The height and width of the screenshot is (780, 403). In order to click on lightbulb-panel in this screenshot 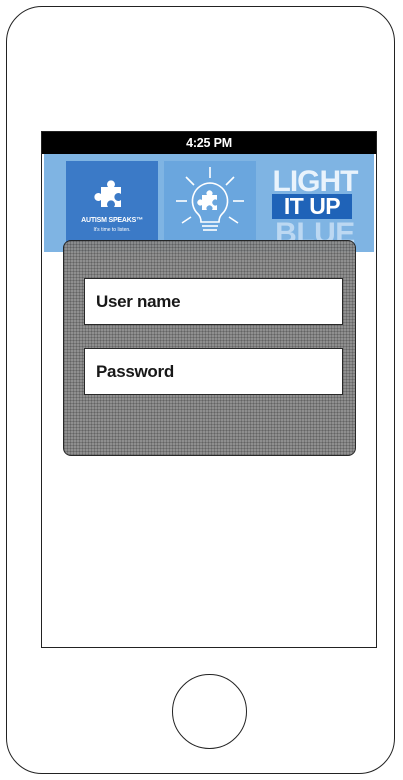, I will do `click(210, 204)`.